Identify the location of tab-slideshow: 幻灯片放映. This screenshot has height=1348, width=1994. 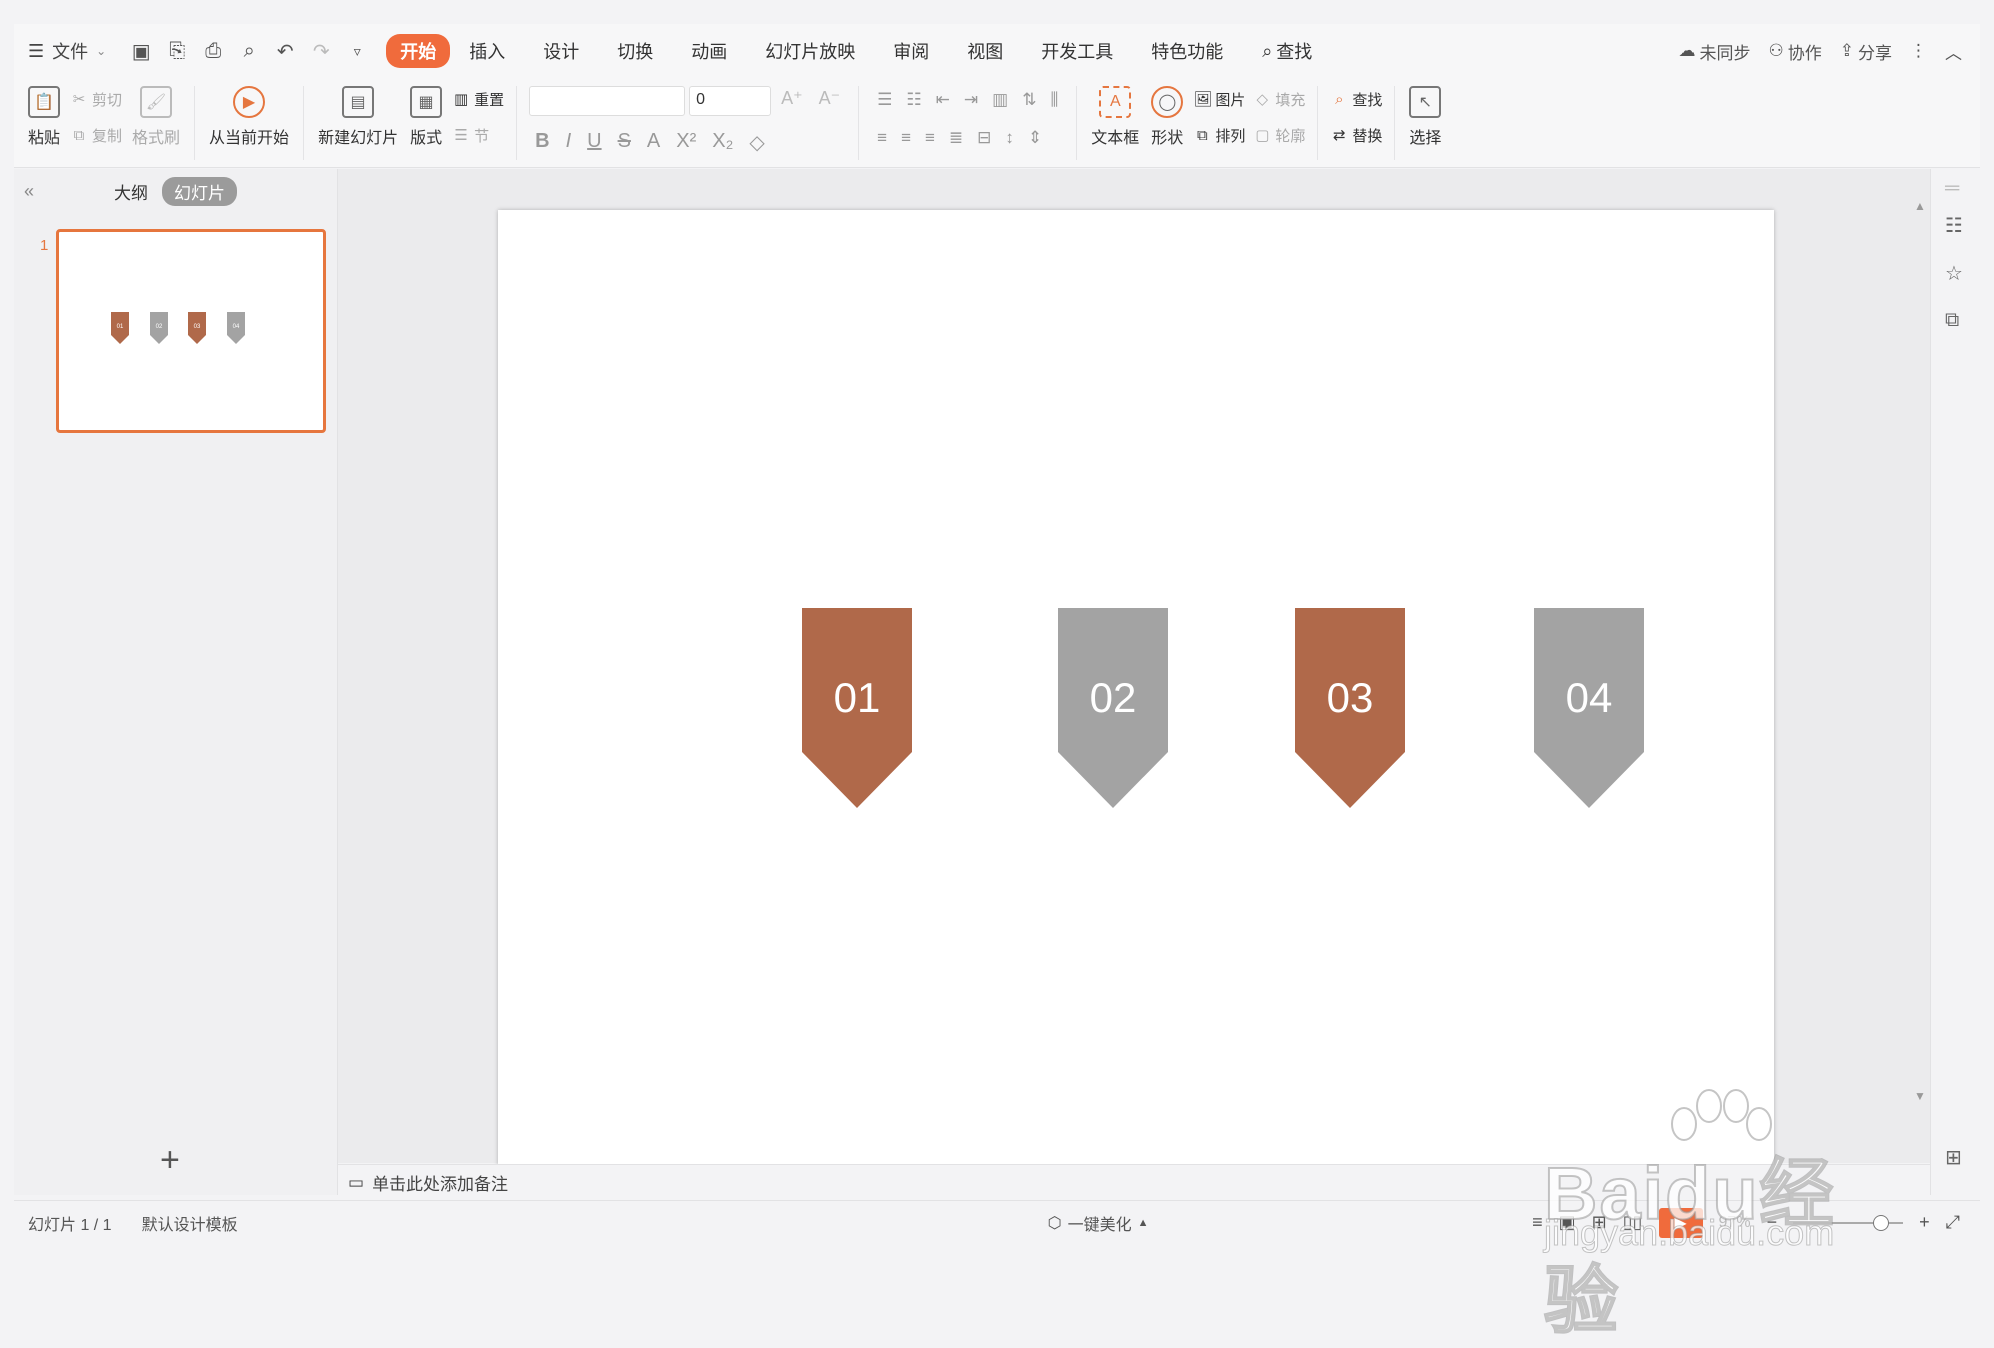
(810, 51).